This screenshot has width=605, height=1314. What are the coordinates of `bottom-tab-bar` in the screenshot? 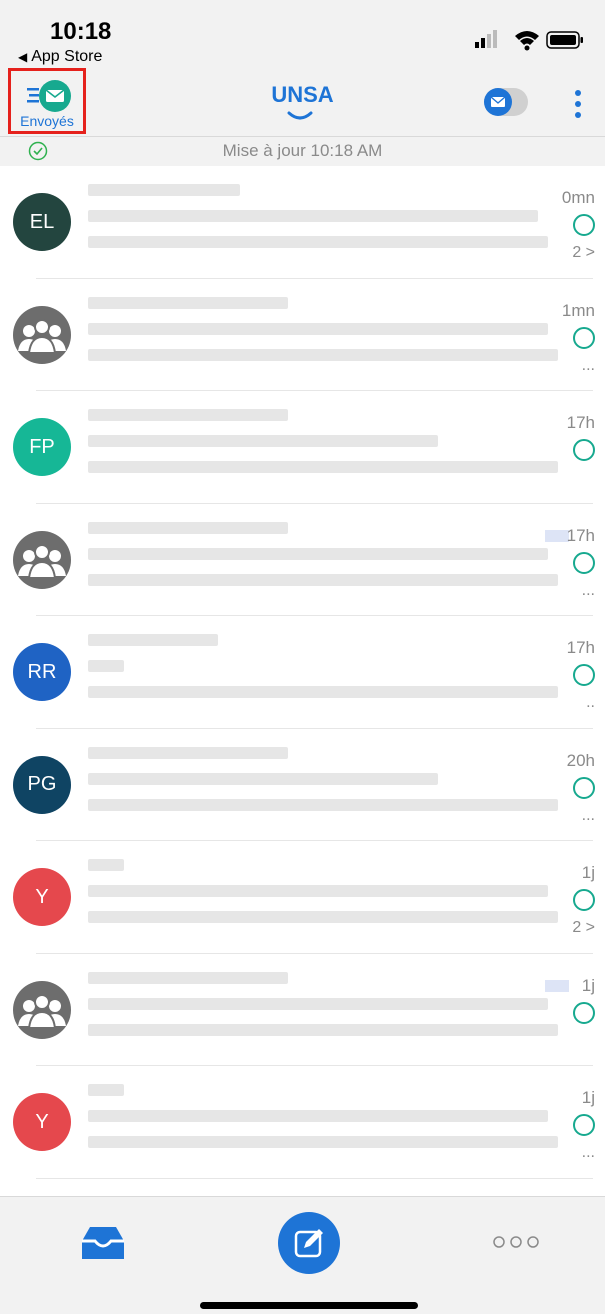 It's located at (302, 1255).